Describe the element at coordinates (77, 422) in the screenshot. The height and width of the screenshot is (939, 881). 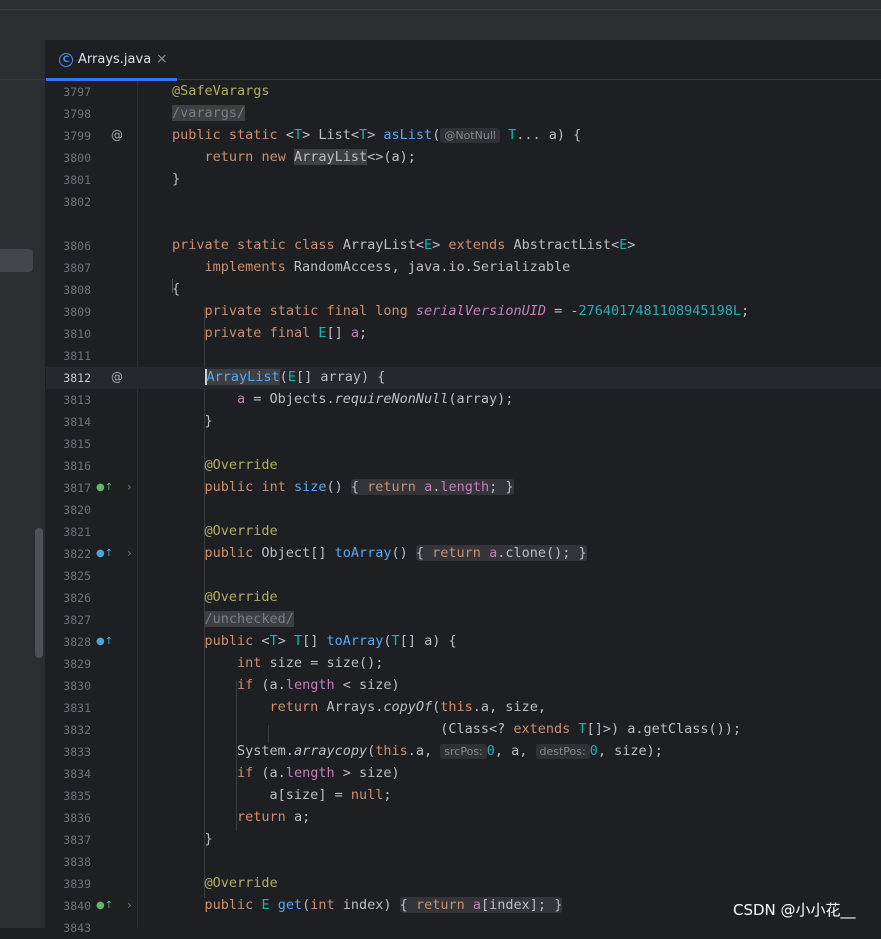
I see `line-number: 3814` at that location.